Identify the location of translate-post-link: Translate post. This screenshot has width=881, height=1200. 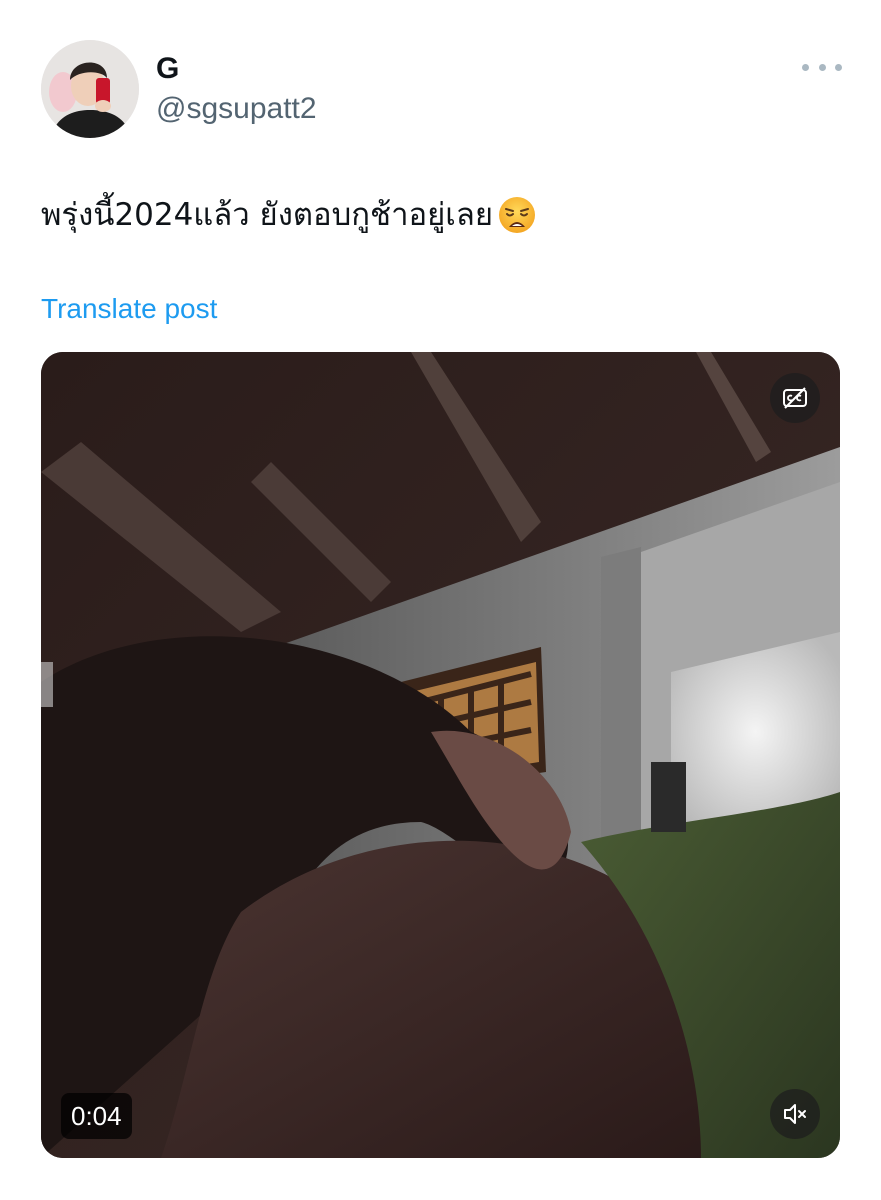
(129, 309).